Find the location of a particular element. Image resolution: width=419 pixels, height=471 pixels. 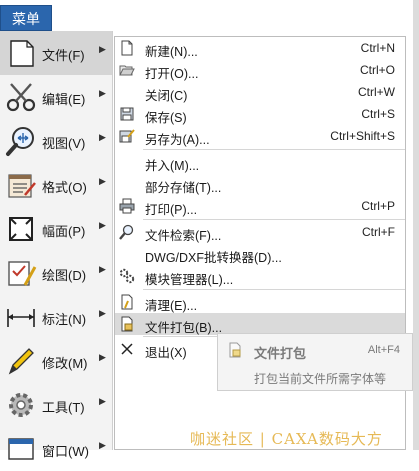

save-as-icon is located at coordinates (127, 136).